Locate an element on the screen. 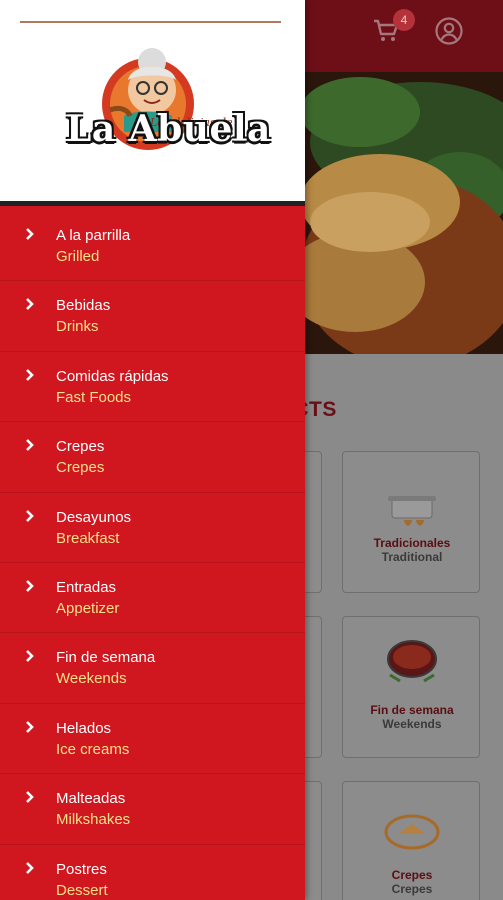 Image resolution: width=503 pixels, height=900 pixels. soup-bowl-icon is located at coordinates (412, 661).